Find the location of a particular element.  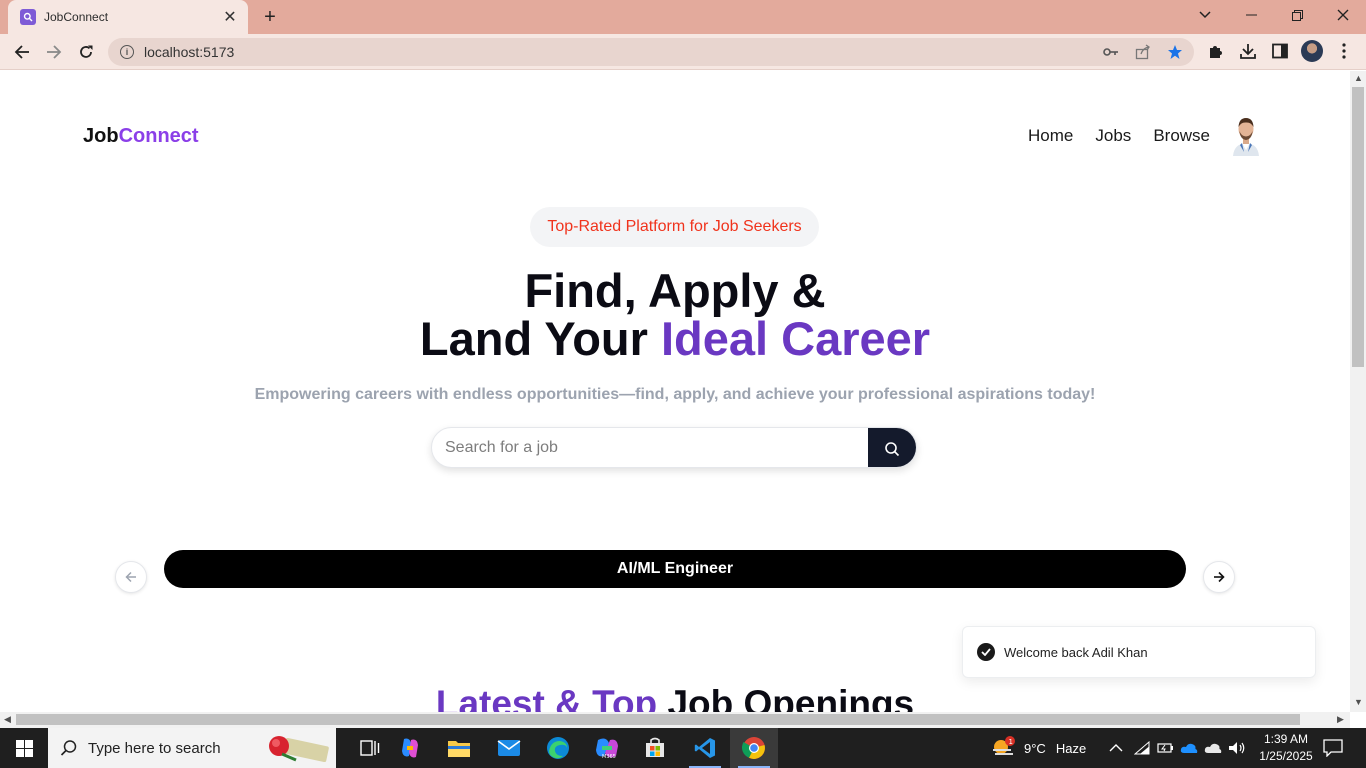

browser-tab: JobConnect ✕ is located at coordinates (128, 17).